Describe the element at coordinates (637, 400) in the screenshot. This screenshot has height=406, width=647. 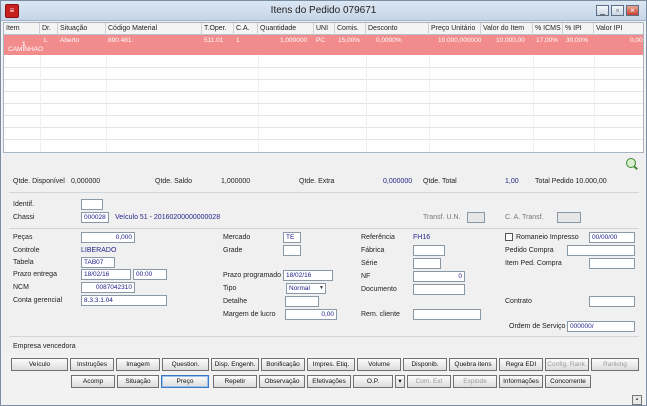
I see `resize-grip-icon: ▪` at that location.